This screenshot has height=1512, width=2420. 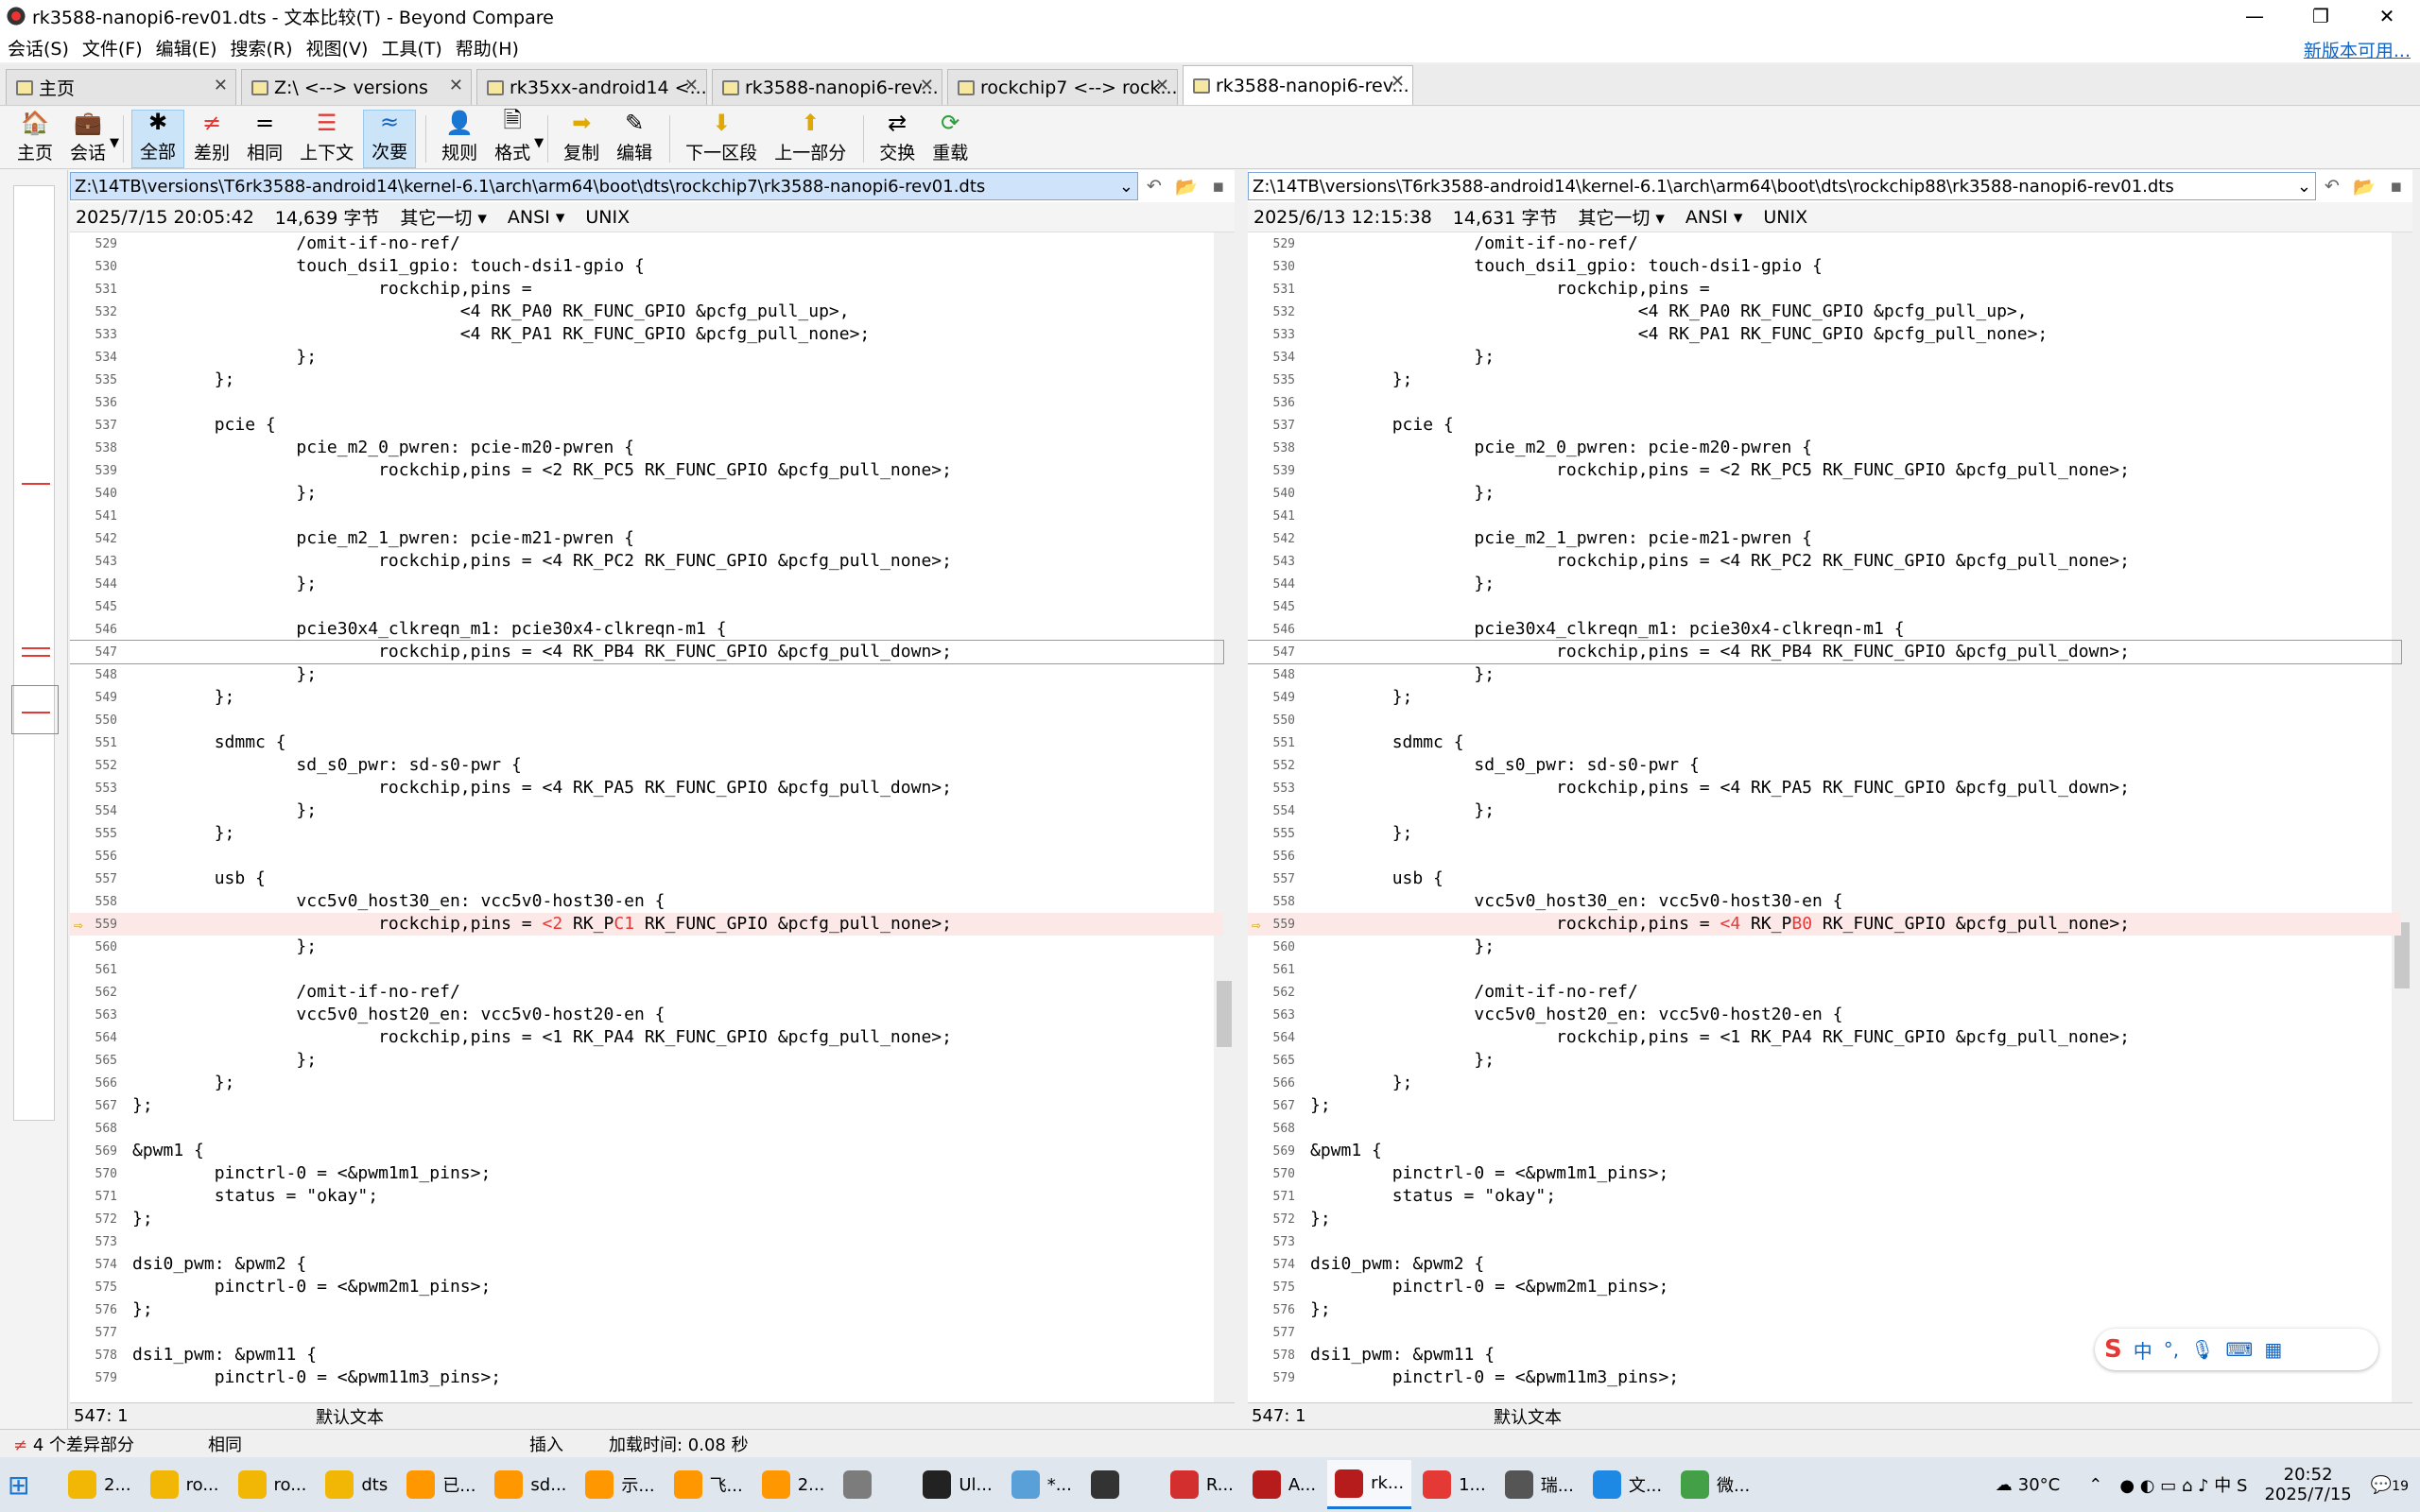 I want to click on show-same-button: = 相同, so click(x=264, y=139).